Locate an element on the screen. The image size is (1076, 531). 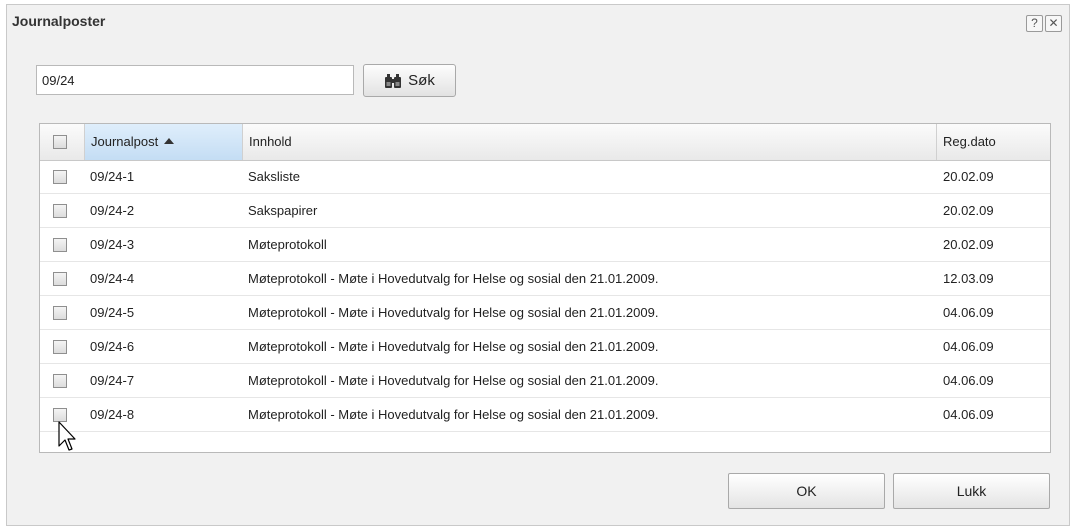
column-header-innhold: Innhold is located at coordinates (590, 142).